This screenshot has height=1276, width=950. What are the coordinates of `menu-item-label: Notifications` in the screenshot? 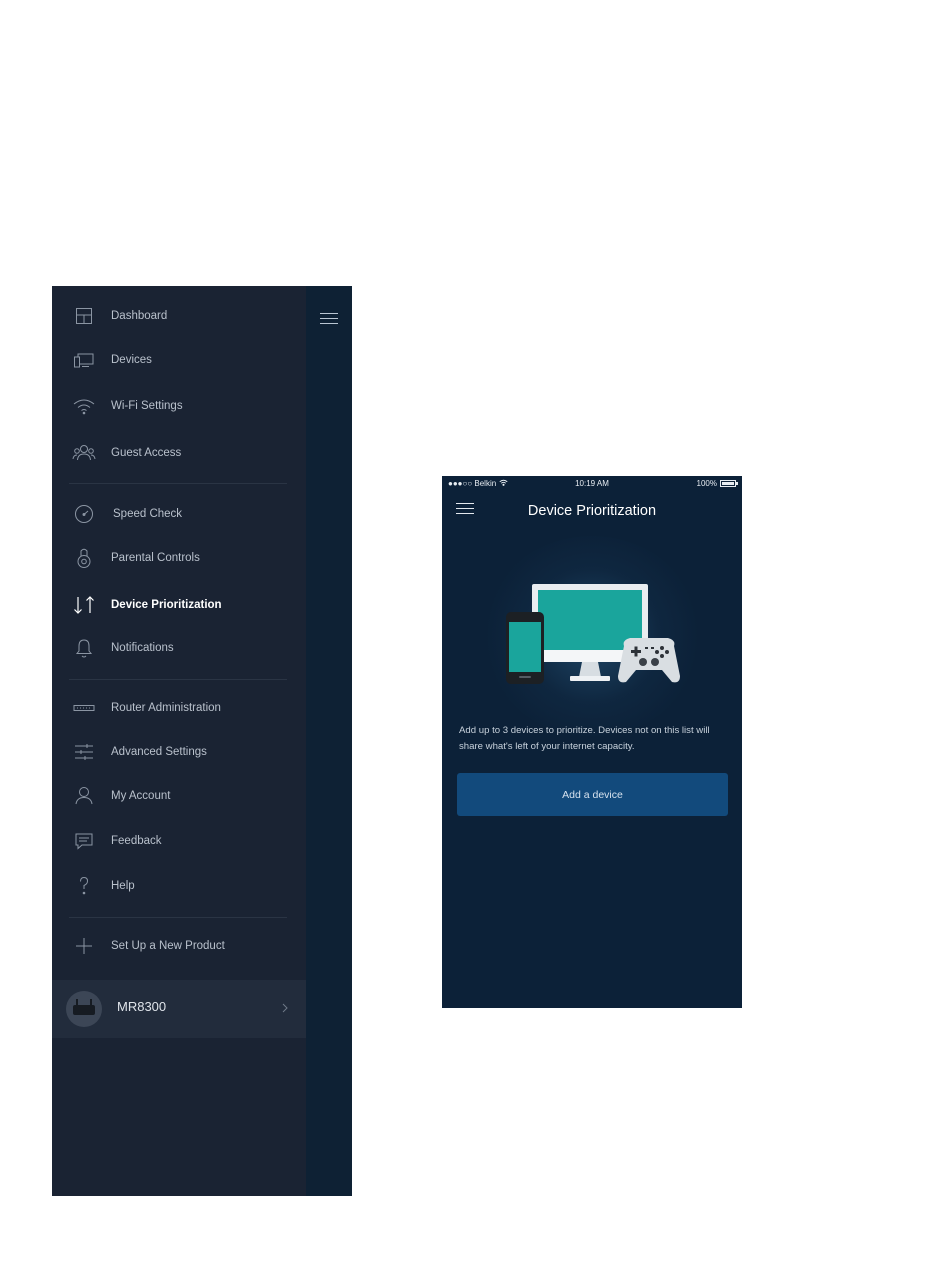 It's located at (142, 648).